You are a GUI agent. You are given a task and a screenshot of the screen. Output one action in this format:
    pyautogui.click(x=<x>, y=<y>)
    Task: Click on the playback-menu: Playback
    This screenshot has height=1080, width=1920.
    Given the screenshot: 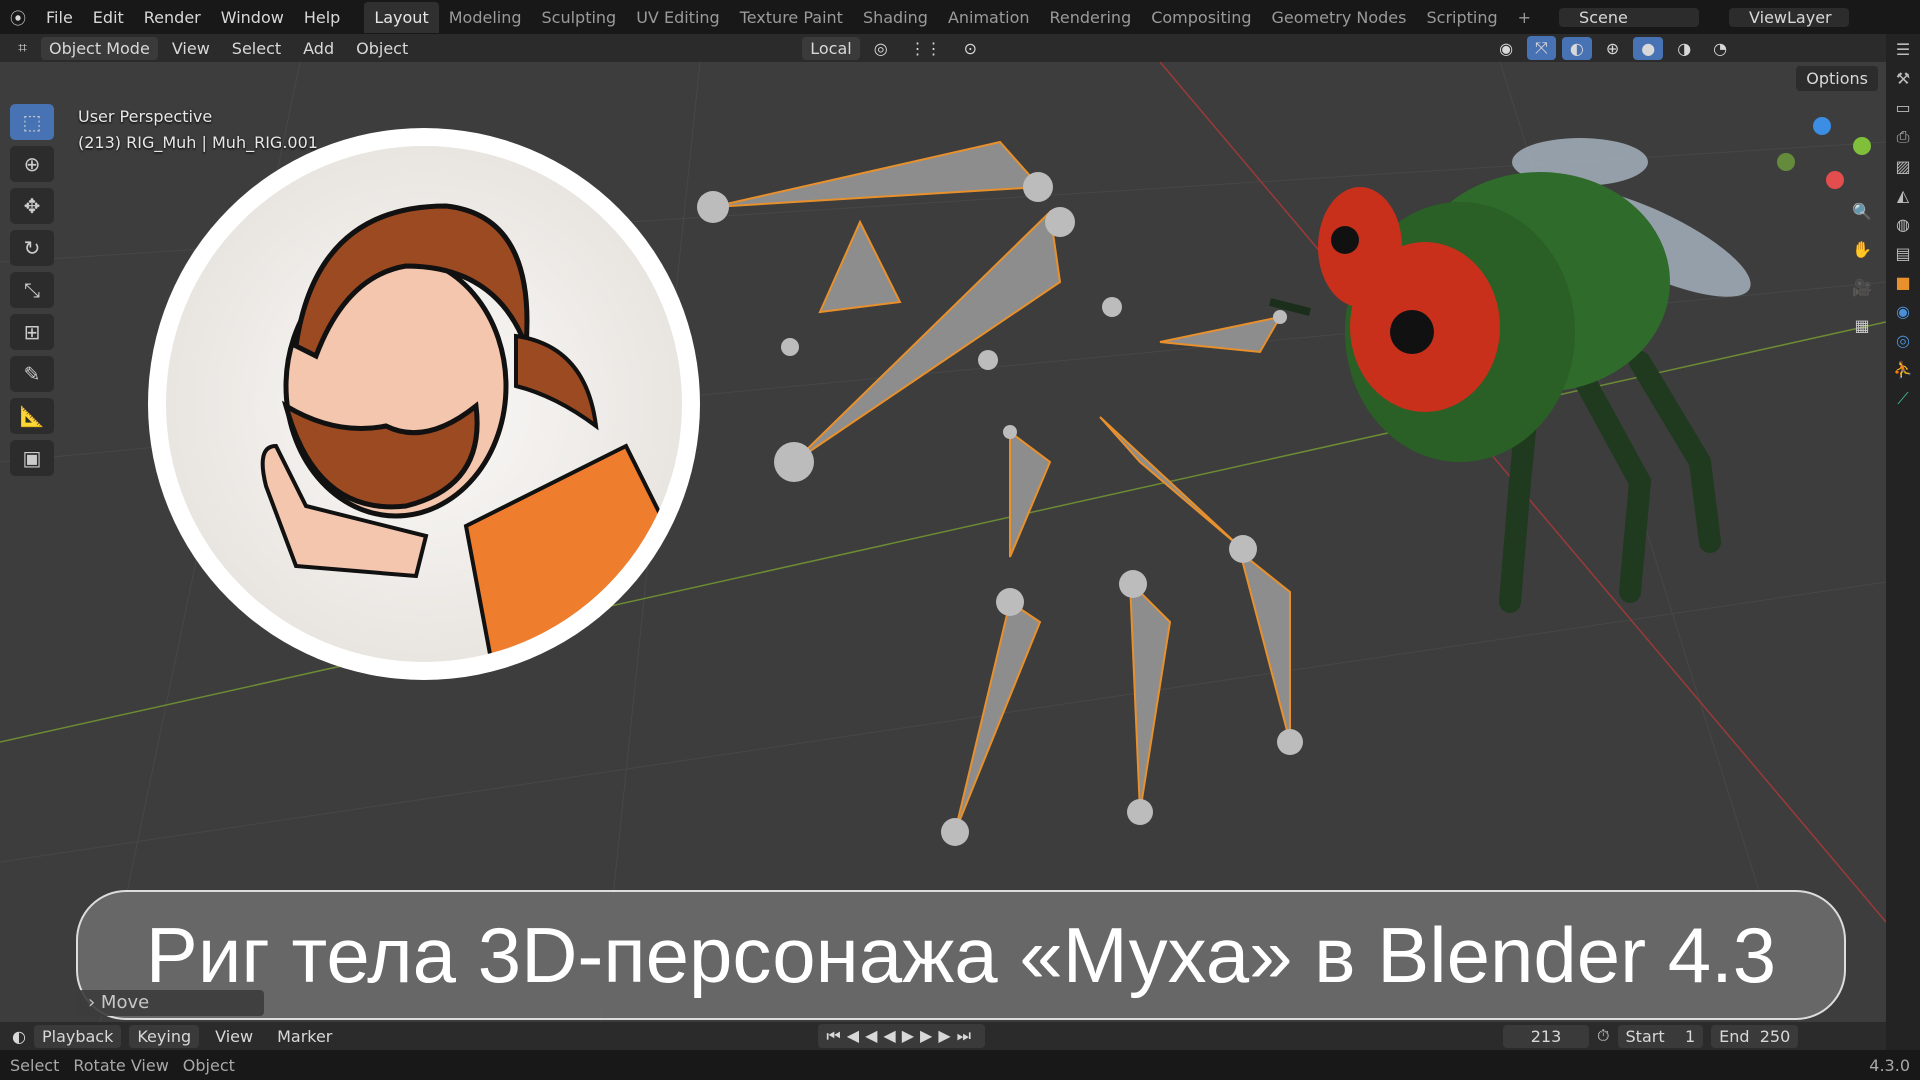 What is the action you would take?
    pyautogui.click(x=77, y=1036)
    